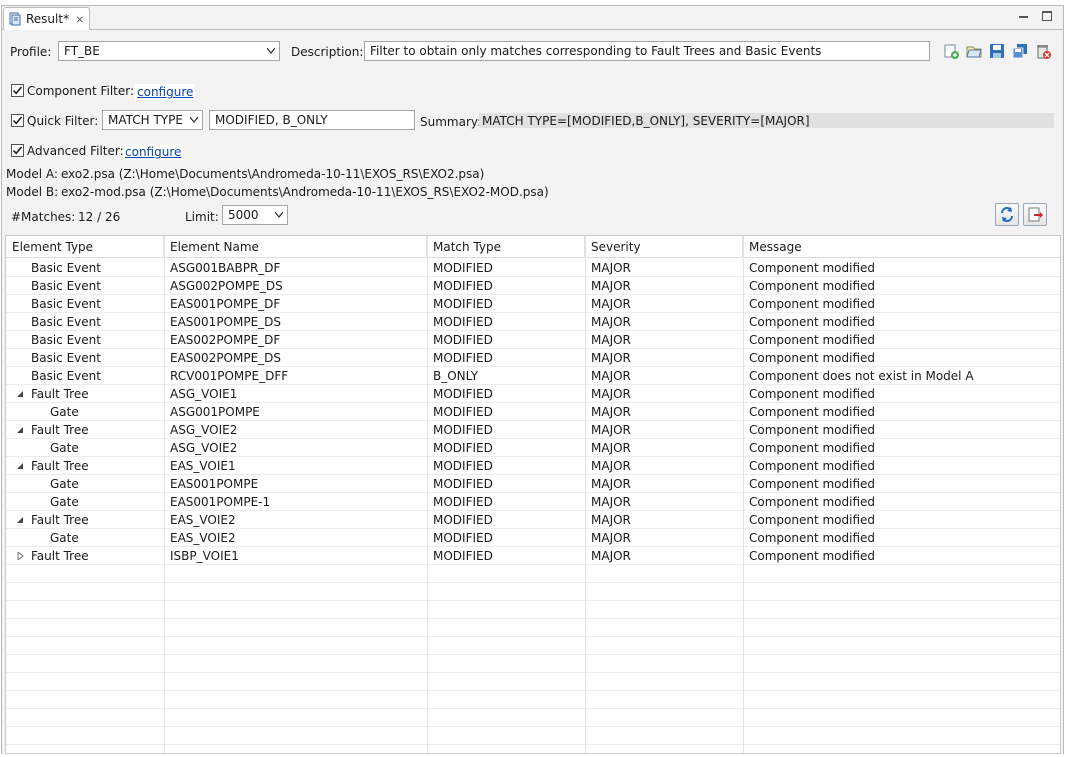  What do you see at coordinates (153, 152) in the screenshot?
I see `advanced-configure-link: configure` at bounding box center [153, 152].